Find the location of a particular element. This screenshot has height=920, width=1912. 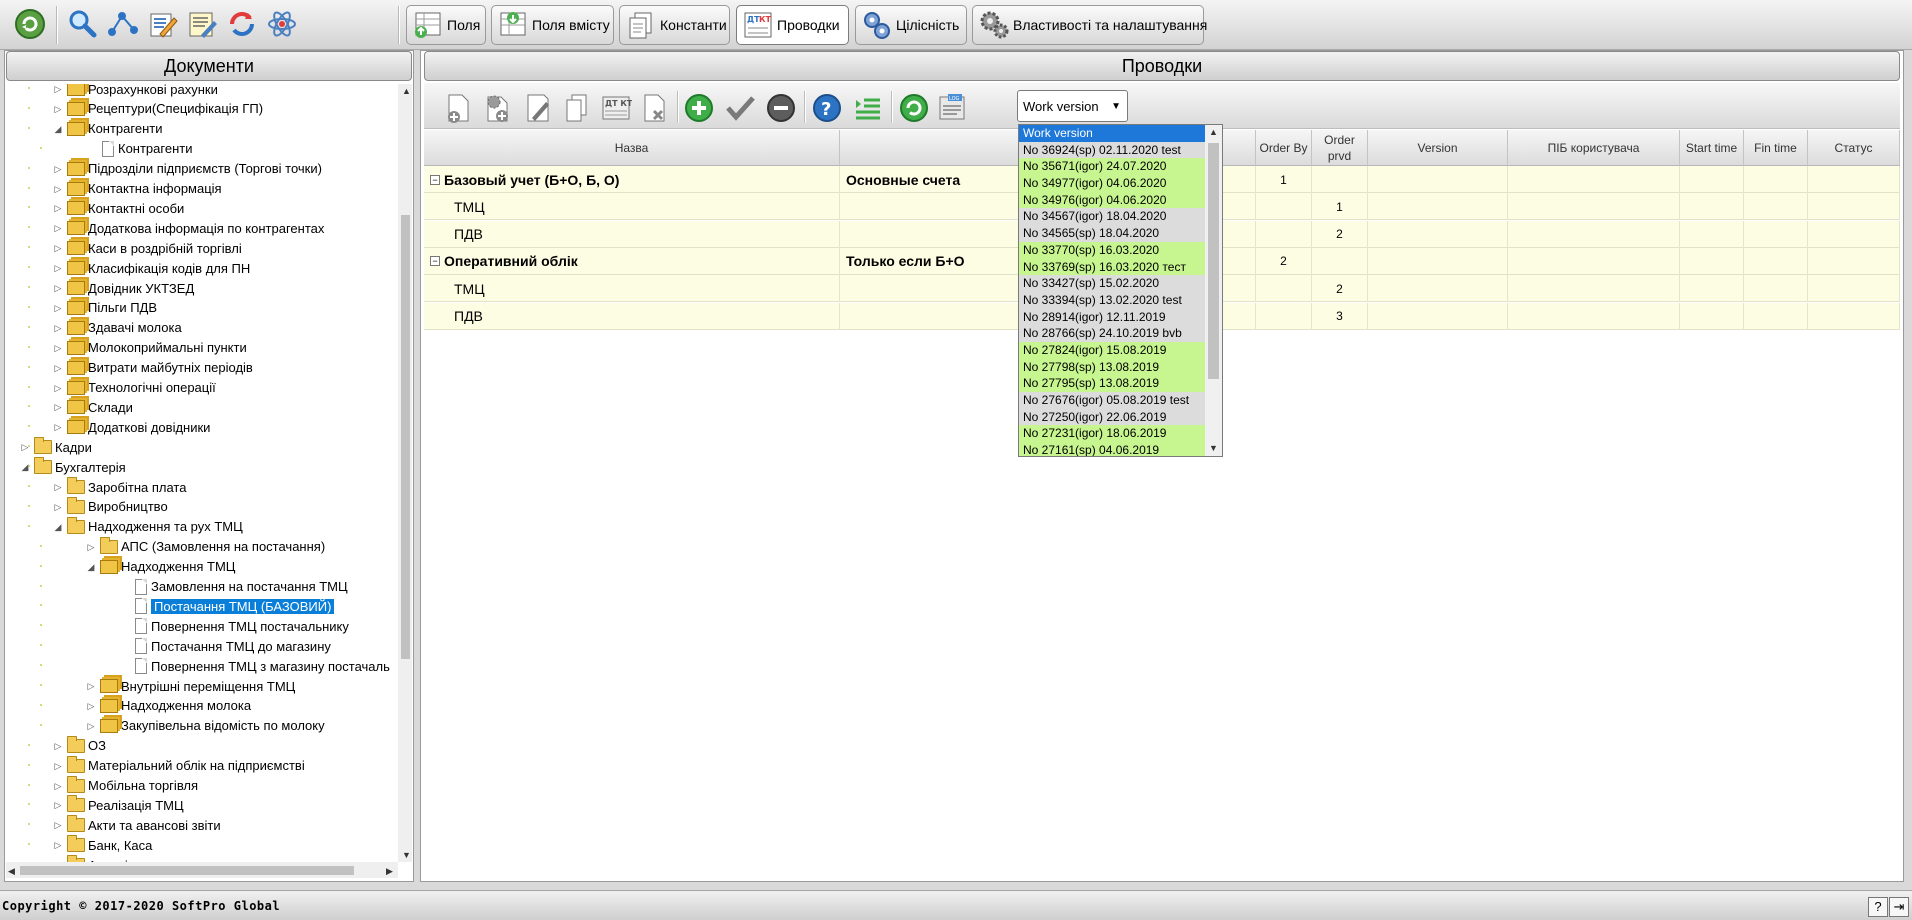

cycle-icon is located at coordinates (242, 24).